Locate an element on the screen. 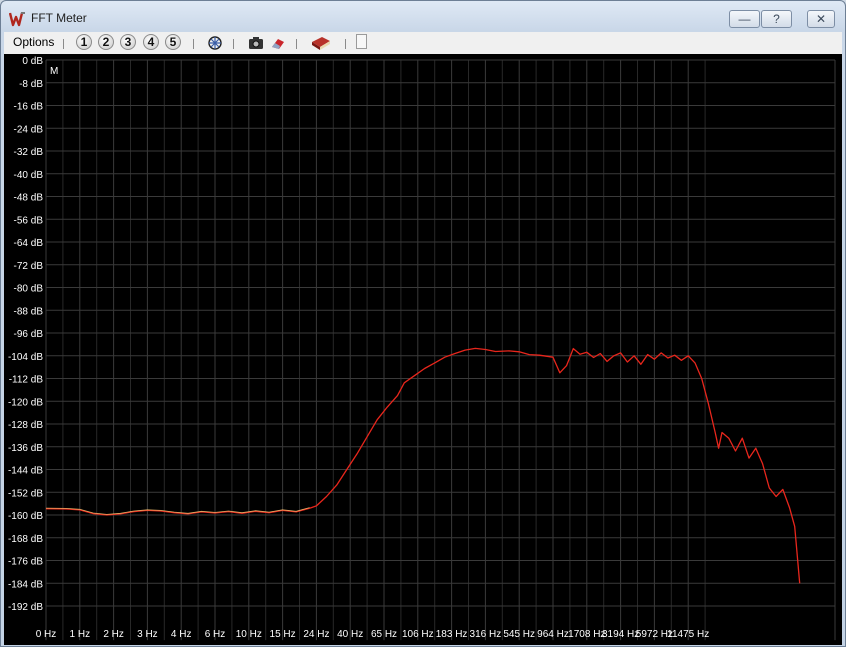 This screenshot has width=846, height=647. grid-icon is located at coordinates (215, 43).